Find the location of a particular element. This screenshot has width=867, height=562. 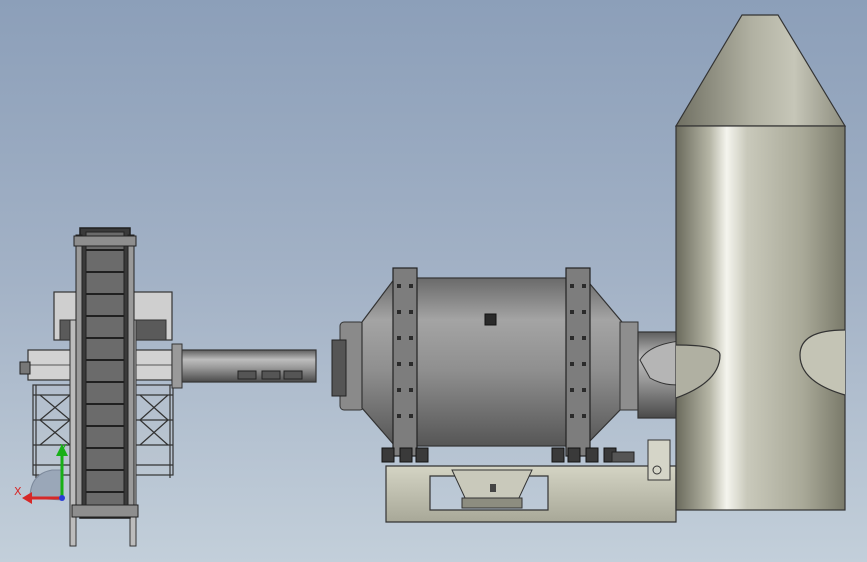

screw-feeder-icon is located at coordinates (244, 366).